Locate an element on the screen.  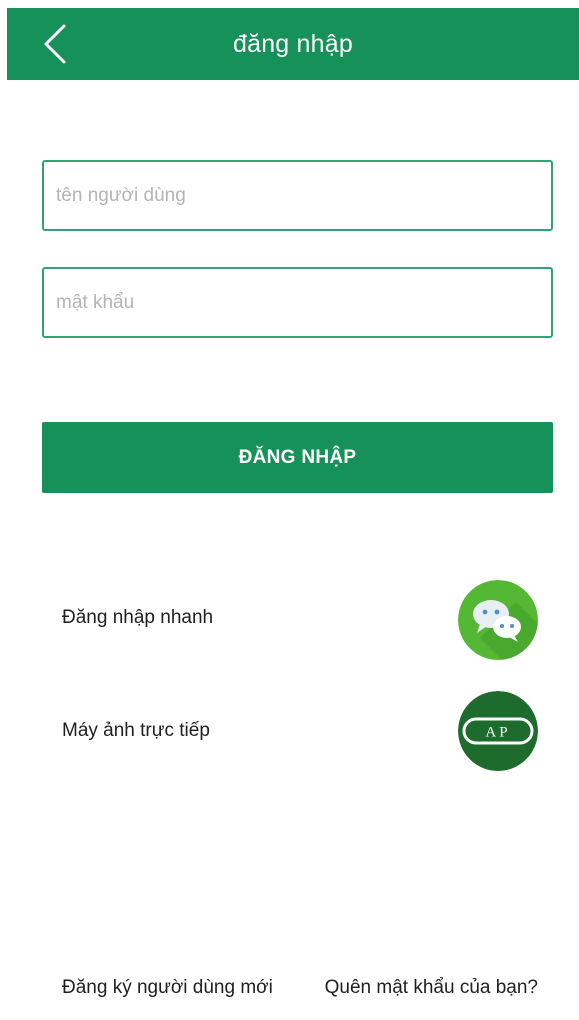
username-input is located at coordinates (297, 195).